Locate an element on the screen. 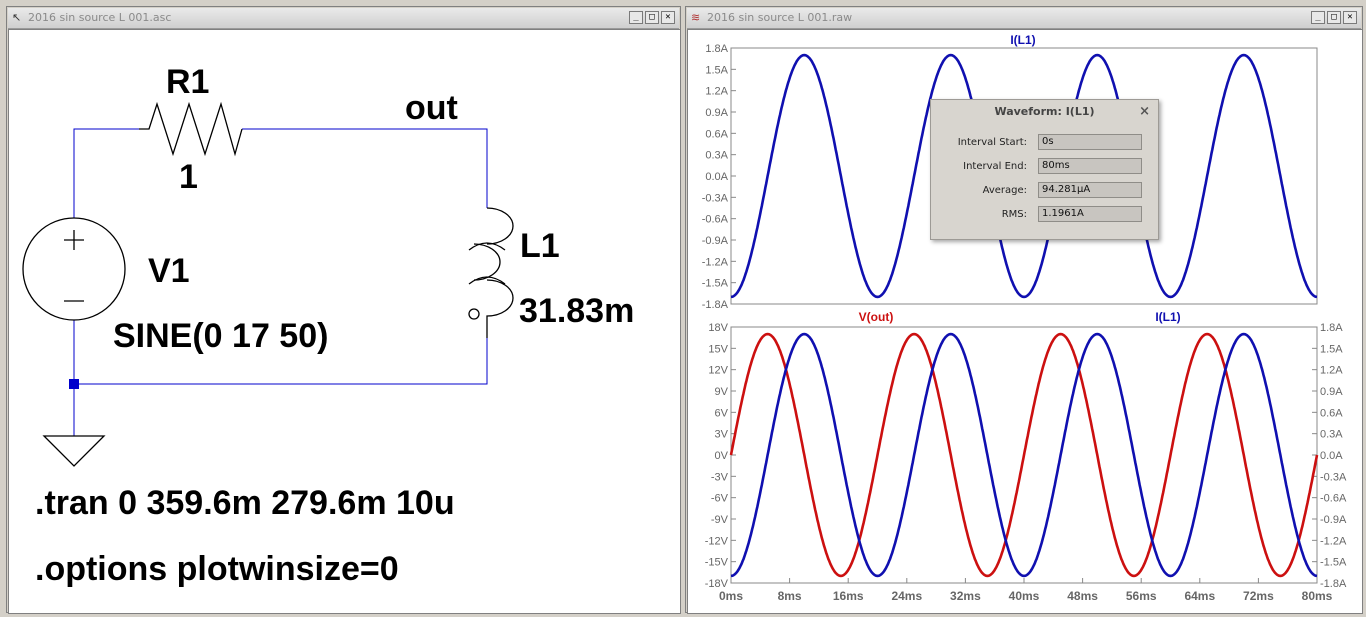  x-tick-label: 48ms is located at coordinates (1082, 596).